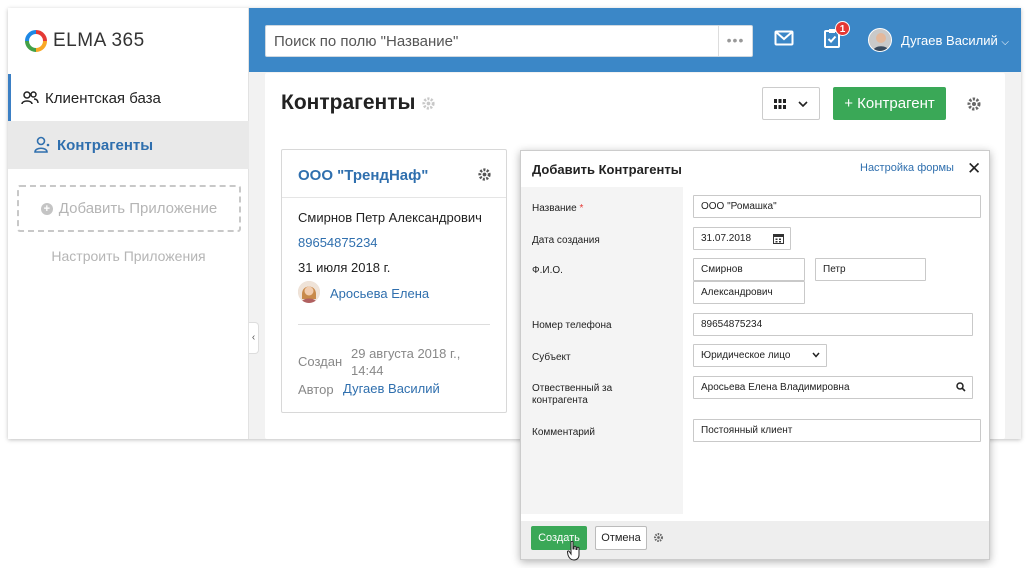  Describe the element at coordinates (105, 145) in the screenshot. I see `sidebar-item-label: Контрагенты` at that location.